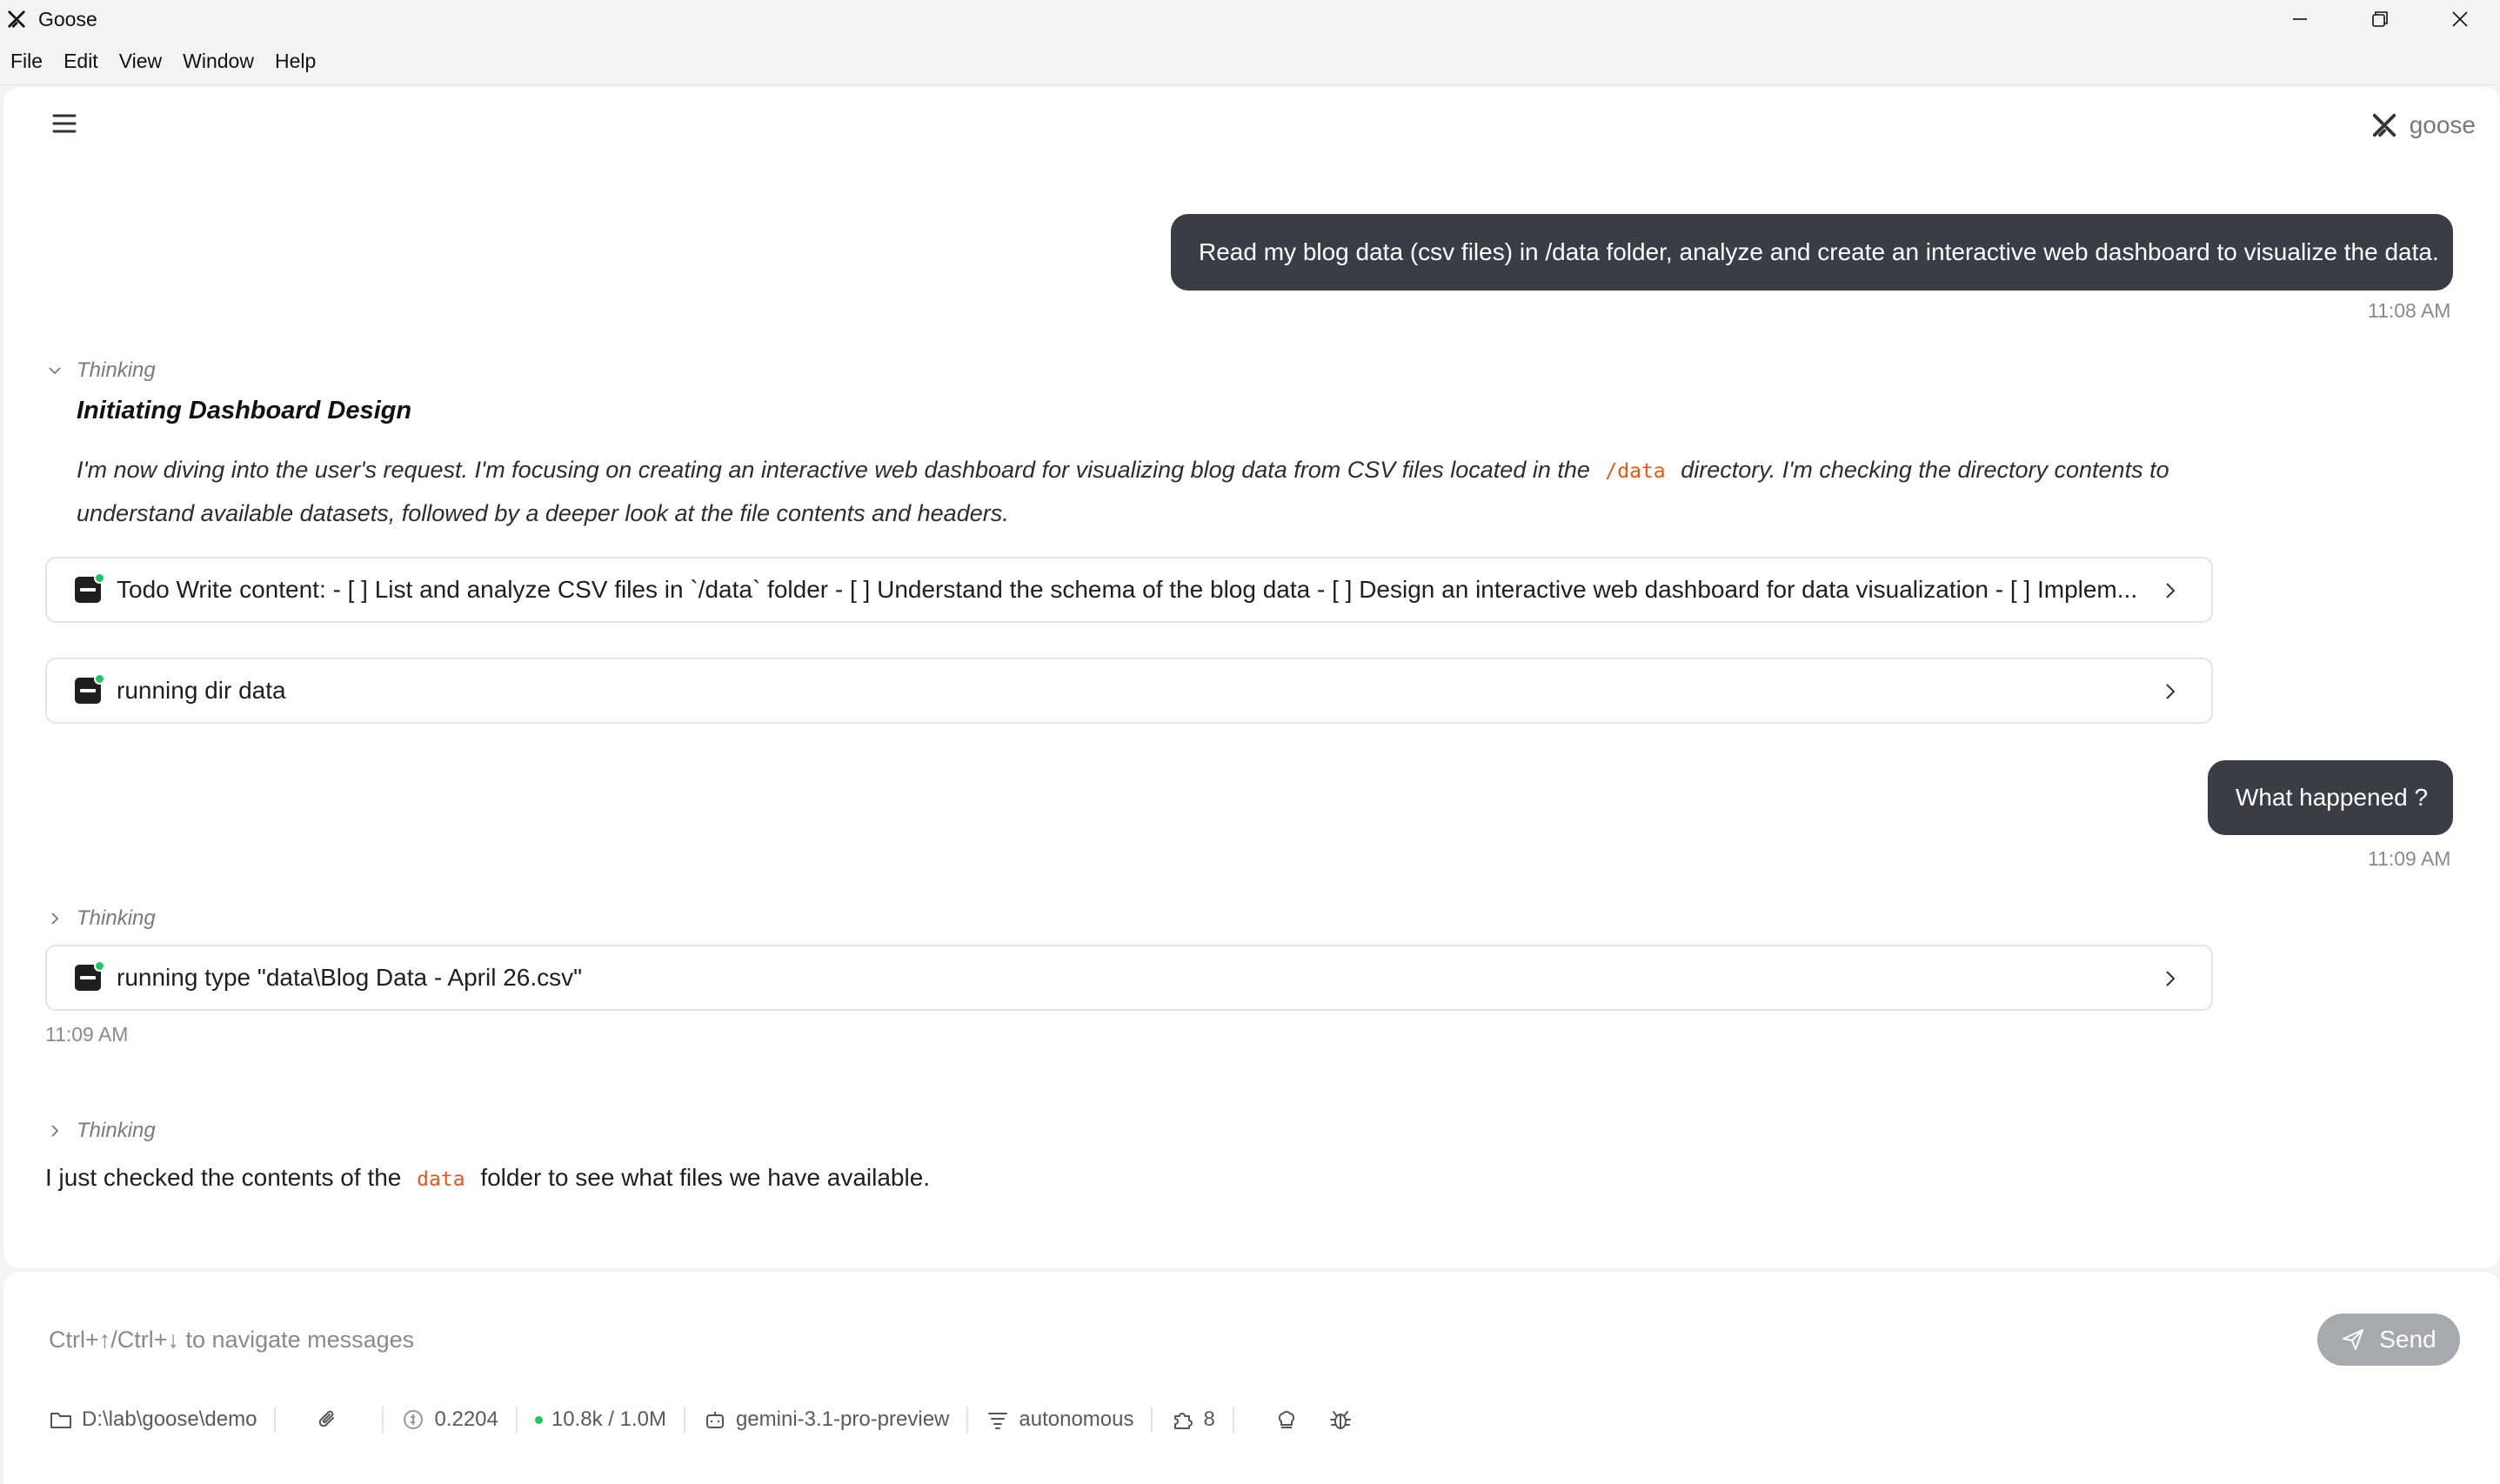  I want to click on bot-icon, so click(714, 1420).